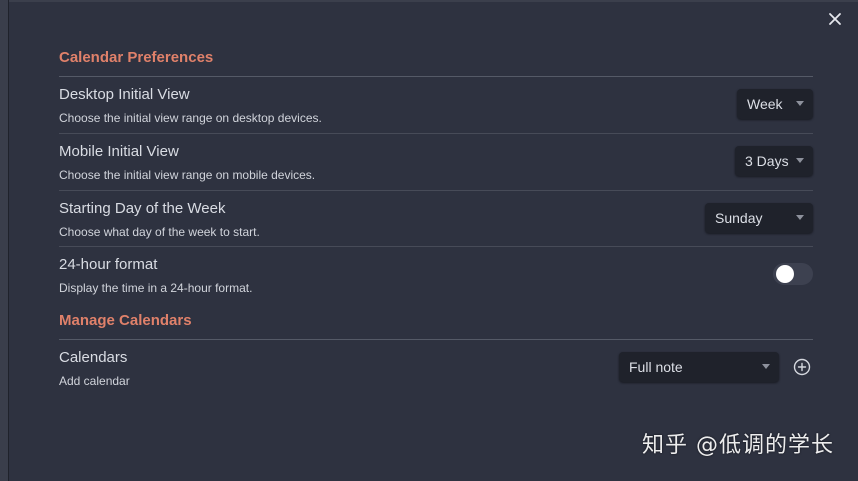  I want to click on dropdown-value: 3 Days, so click(767, 161).